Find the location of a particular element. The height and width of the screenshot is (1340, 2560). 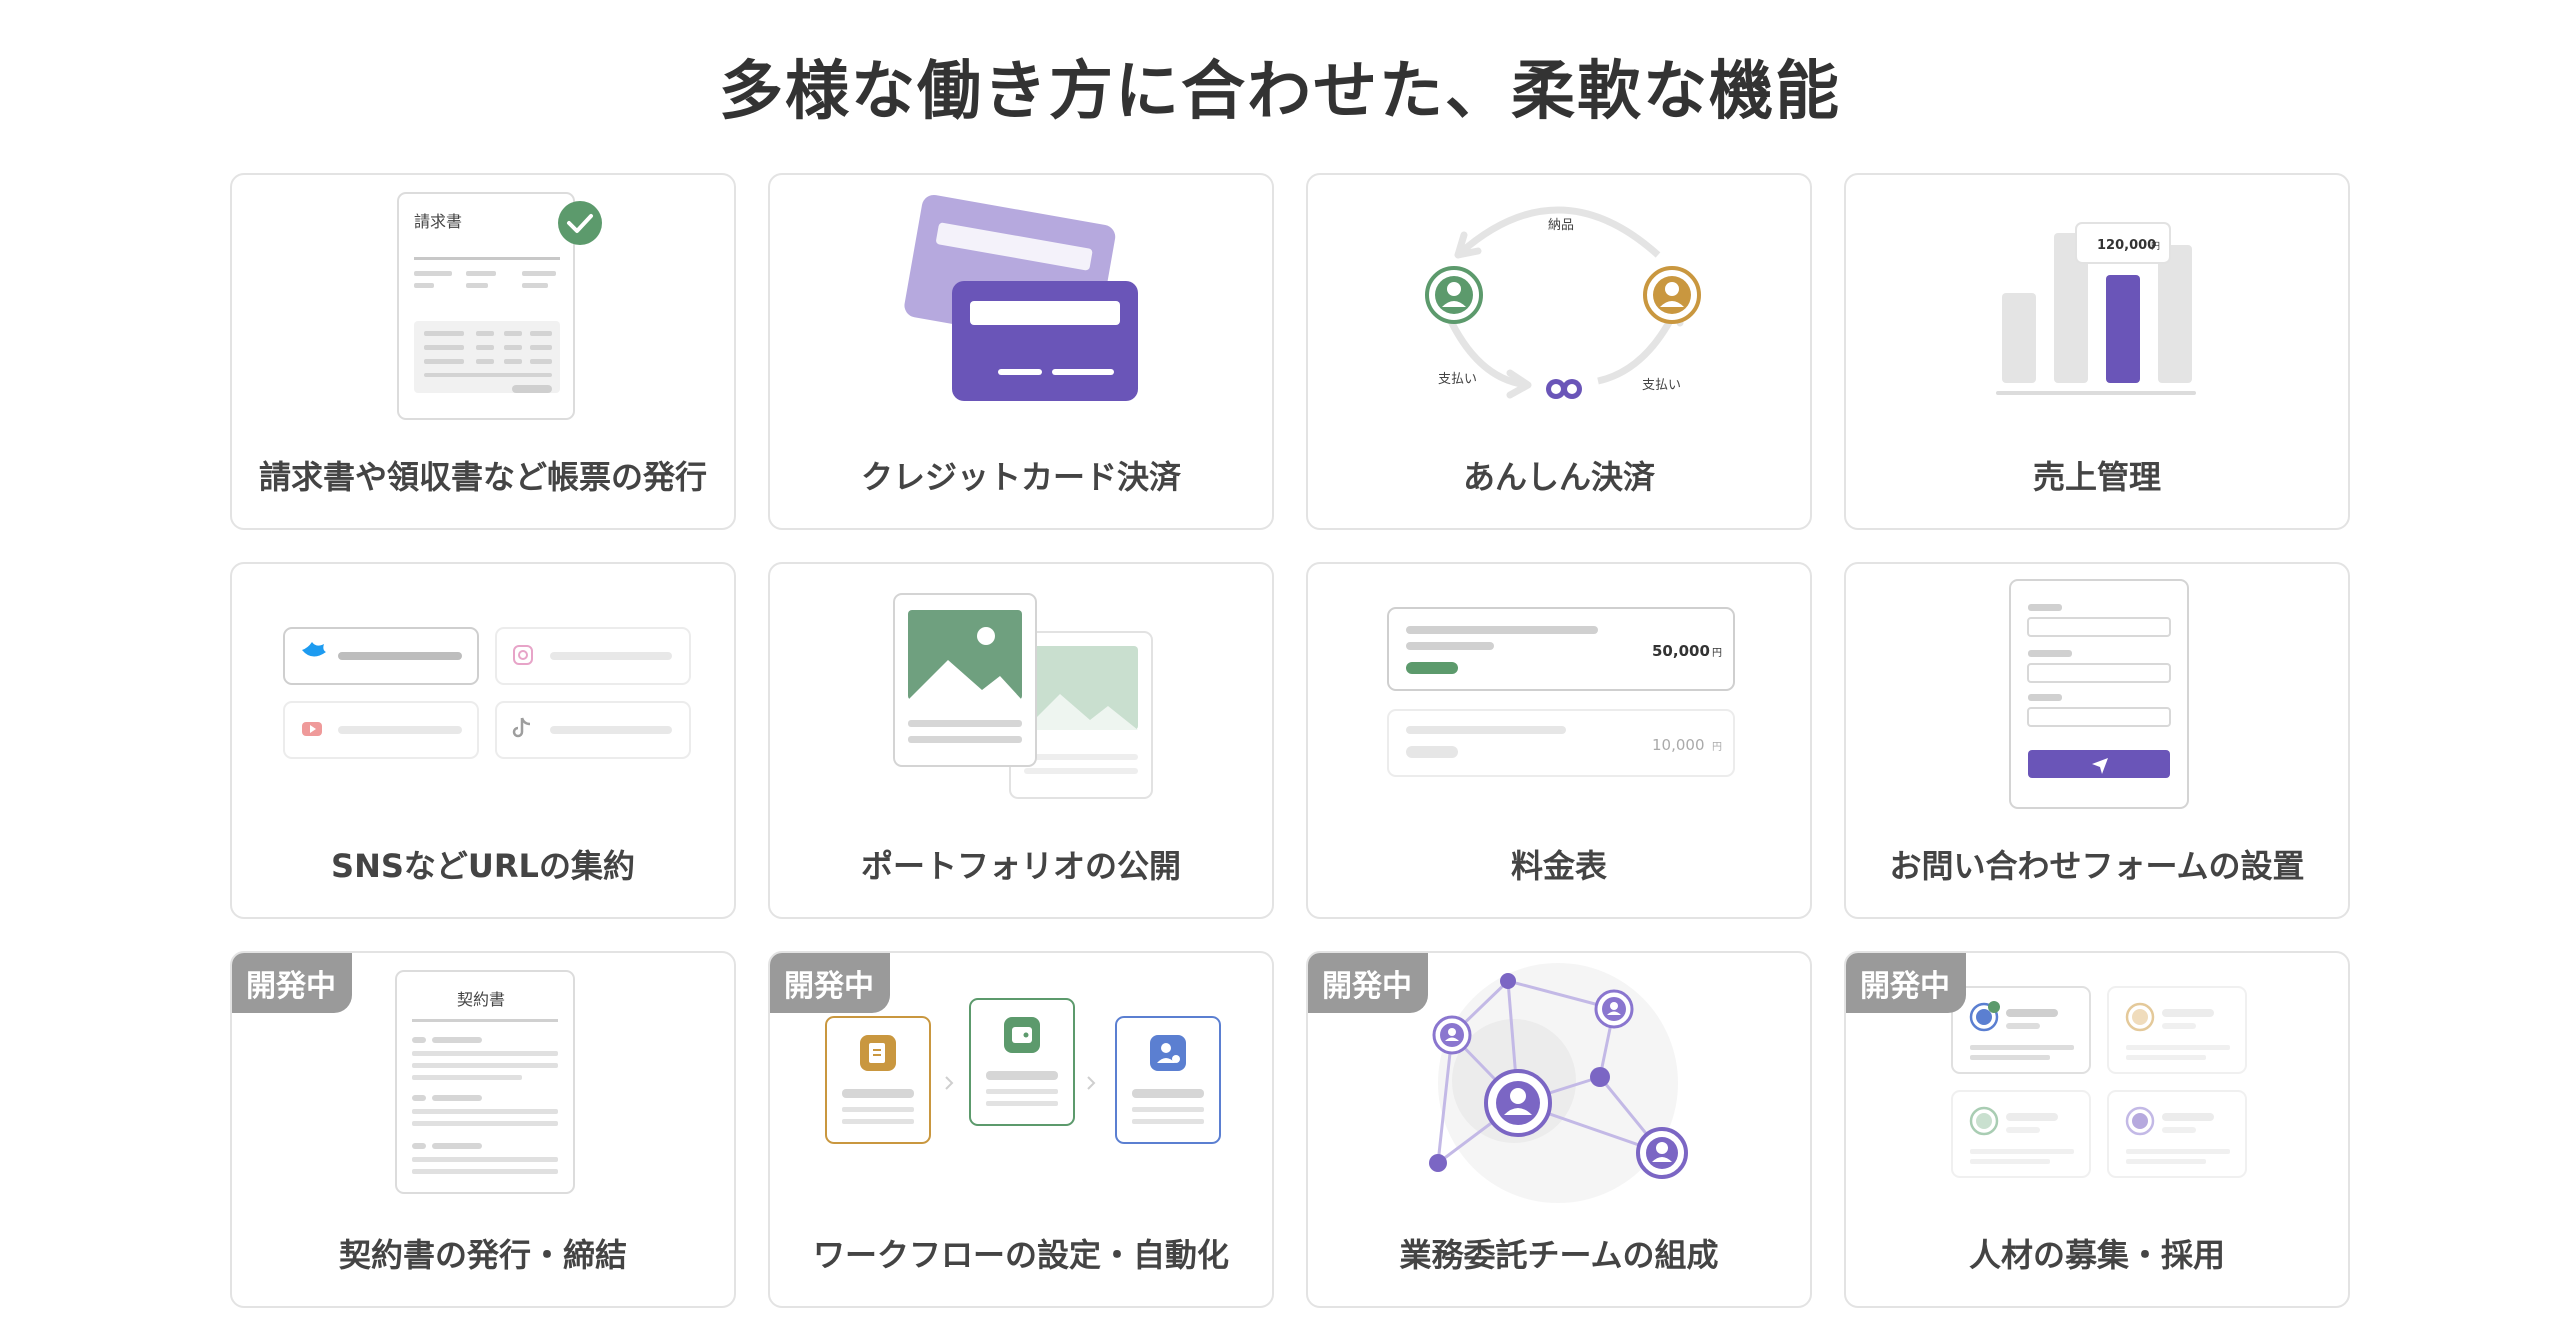

feature-card-credit-card: クレジットカード決済 is located at coordinates (1021, 351).